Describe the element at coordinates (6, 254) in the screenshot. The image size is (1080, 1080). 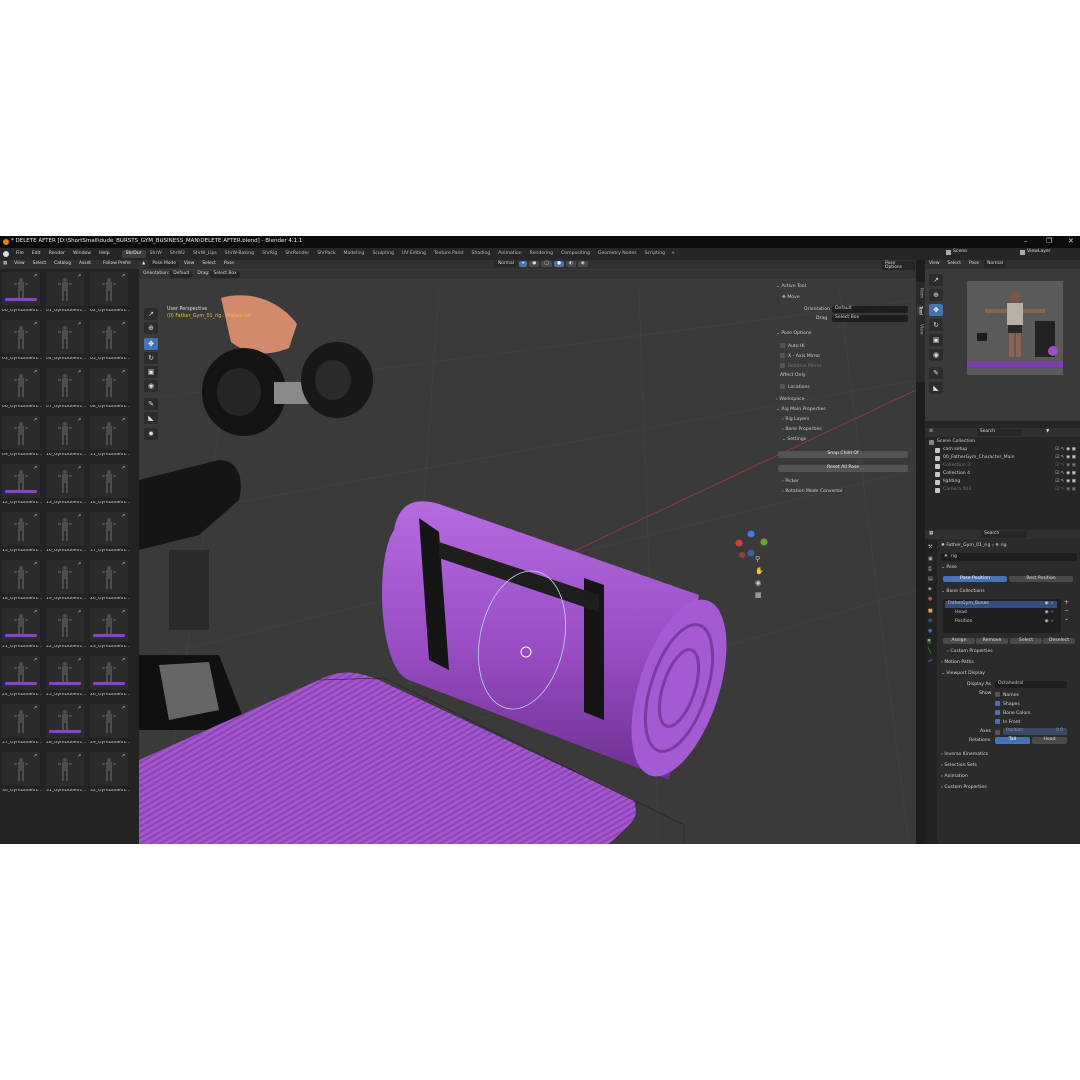
I see `blender-menu-icon` at that location.